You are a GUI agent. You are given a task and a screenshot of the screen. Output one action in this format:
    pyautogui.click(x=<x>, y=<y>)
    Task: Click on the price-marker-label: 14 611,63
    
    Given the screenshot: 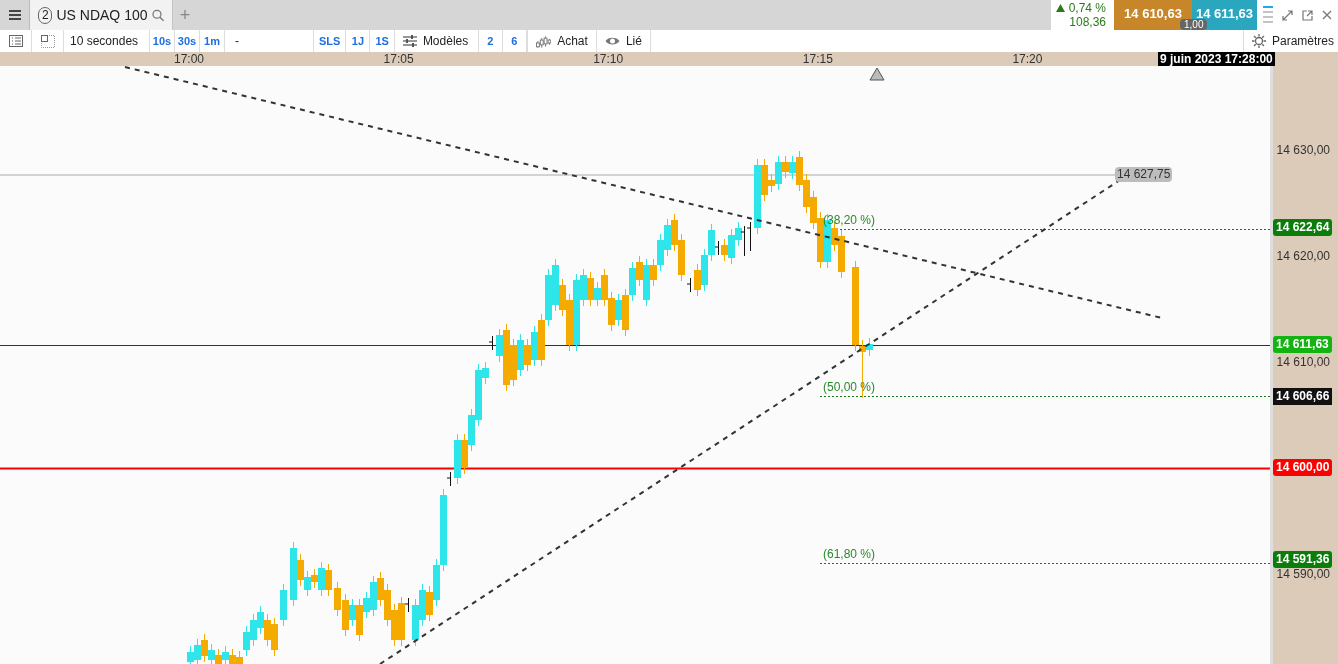 What is the action you would take?
    pyautogui.click(x=1302, y=344)
    